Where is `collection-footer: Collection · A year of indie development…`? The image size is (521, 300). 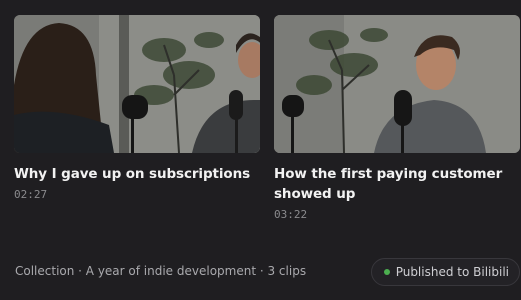 collection-footer: Collection · A year of indie development… is located at coordinates (267, 272).